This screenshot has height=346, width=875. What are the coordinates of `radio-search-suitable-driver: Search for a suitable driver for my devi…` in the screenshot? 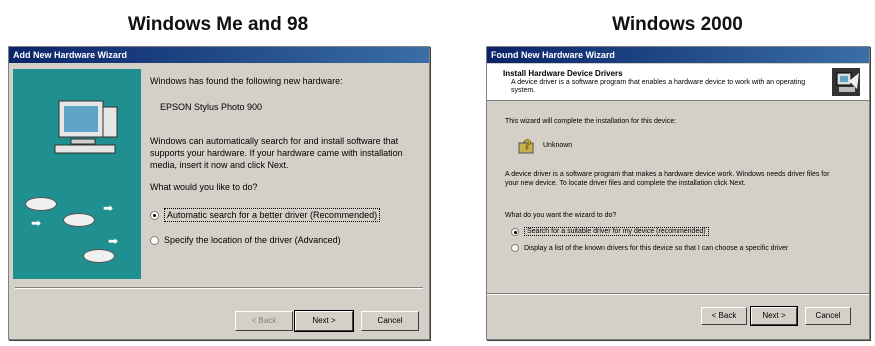 It's located at (610, 231).